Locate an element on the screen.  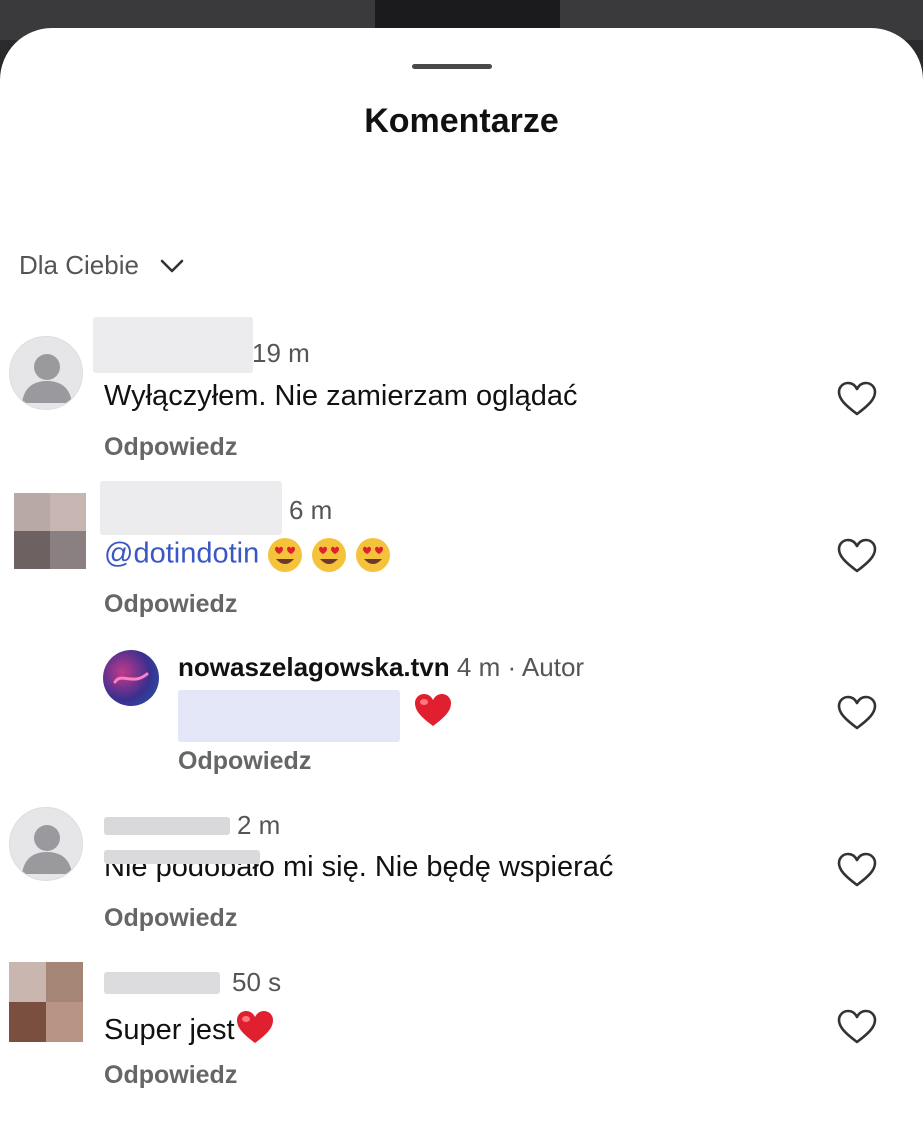
comment-text: Wyłączyłem. Nie zamierzam oglądać is located at coordinates (341, 396).